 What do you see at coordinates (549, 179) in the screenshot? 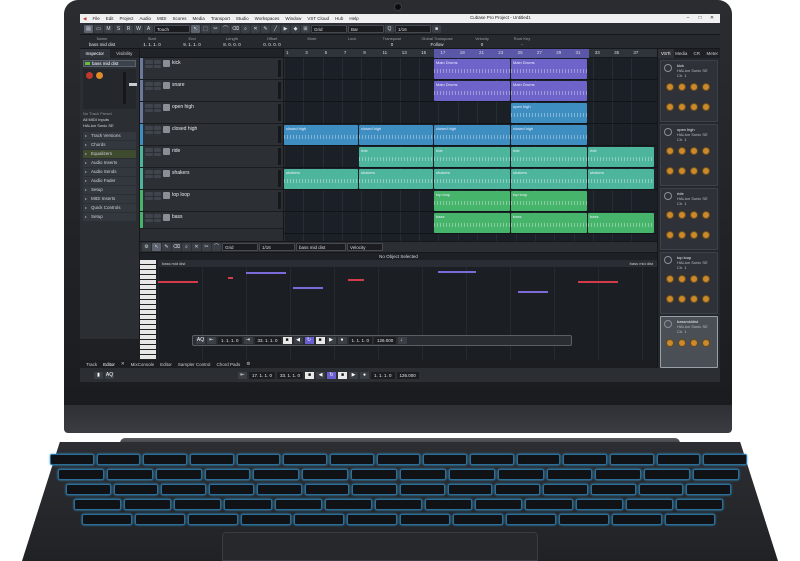
I see `midi-part: shakers` at bounding box center [549, 179].